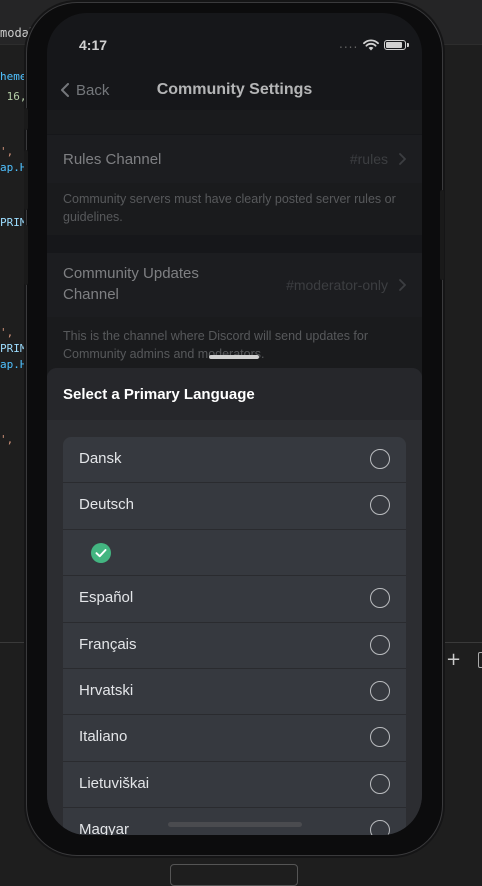 This screenshot has height=886, width=482. Describe the element at coordinates (107, 505) in the screenshot. I see `language-label: Deutsch` at that location.